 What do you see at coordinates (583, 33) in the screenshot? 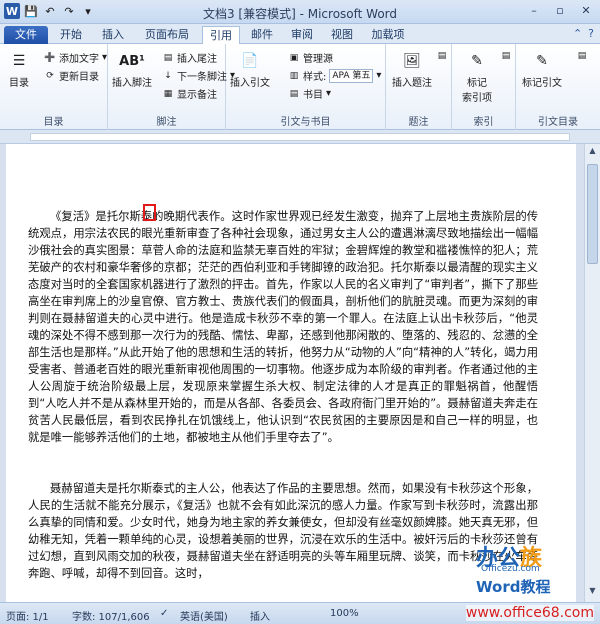
I see `help-area: ⌃ ?` at bounding box center [583, 33].